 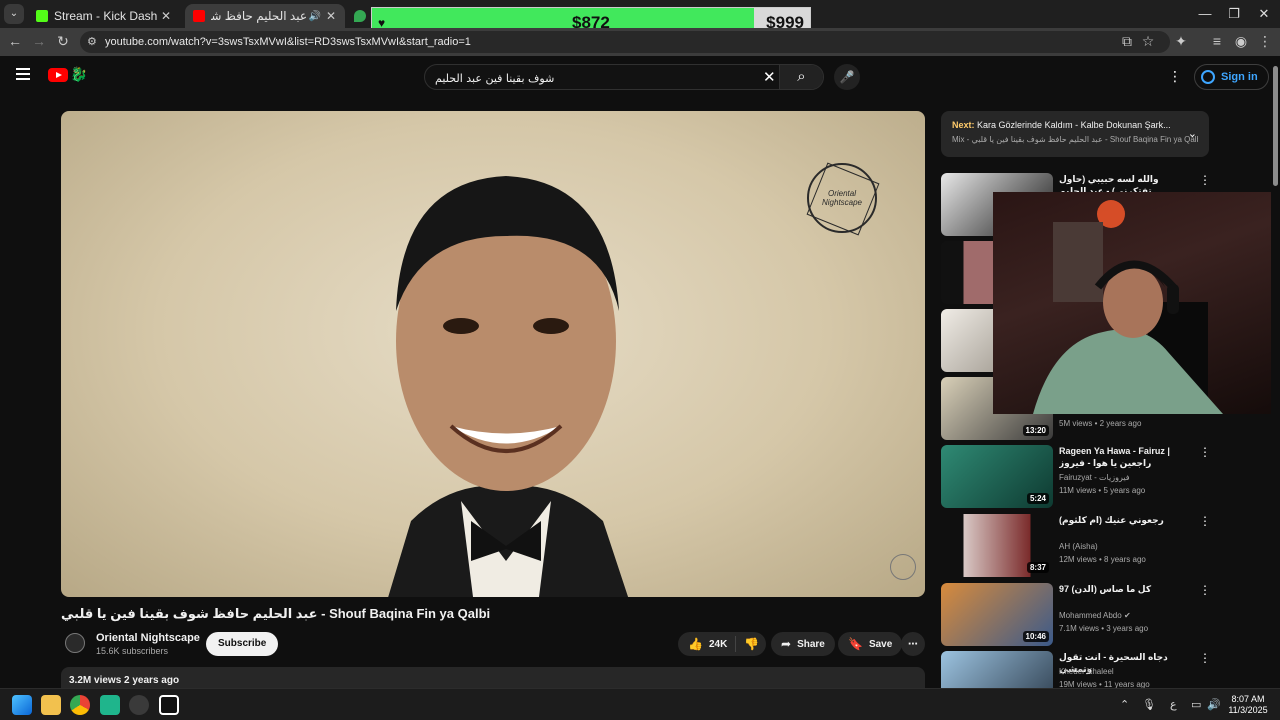 What do you see at coordinates (58, 75) in the screenshot?
I see `youtube-logo` at bounding box center [58, 75].